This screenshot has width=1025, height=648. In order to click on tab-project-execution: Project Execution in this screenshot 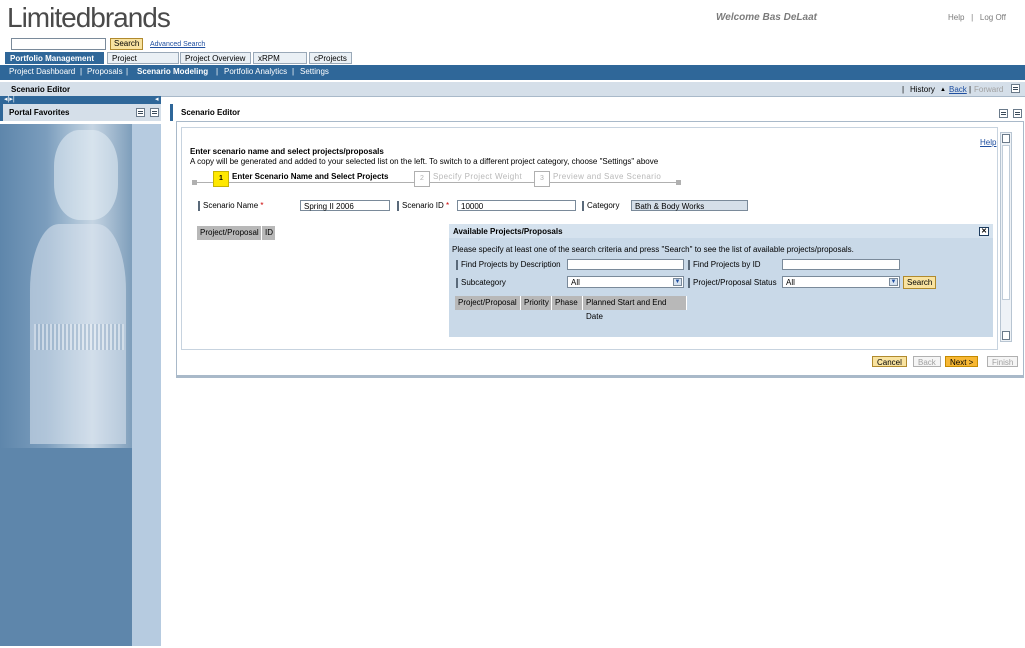, I will do `click(143, 63)`.